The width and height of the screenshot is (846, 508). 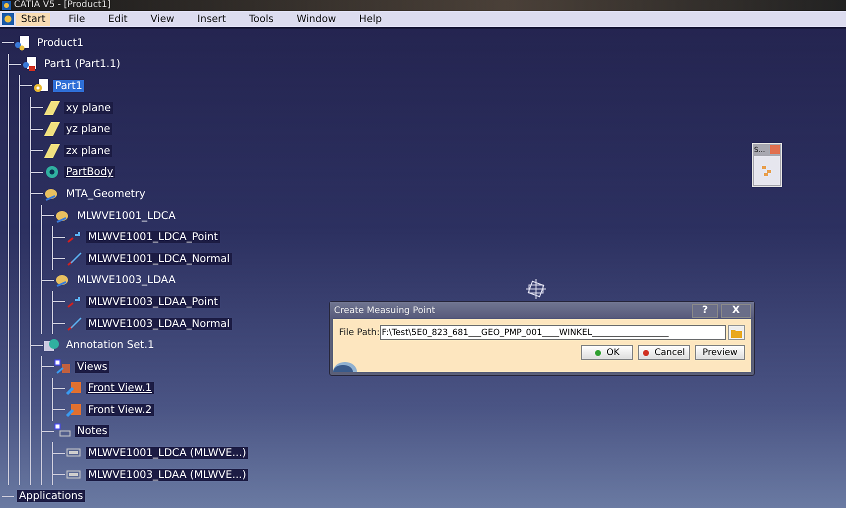 What do you see at coordinates (82, 64) in the screenshot?
I see `tree-item: Part1 (Part1.1)` at bounding box center [82, 64].